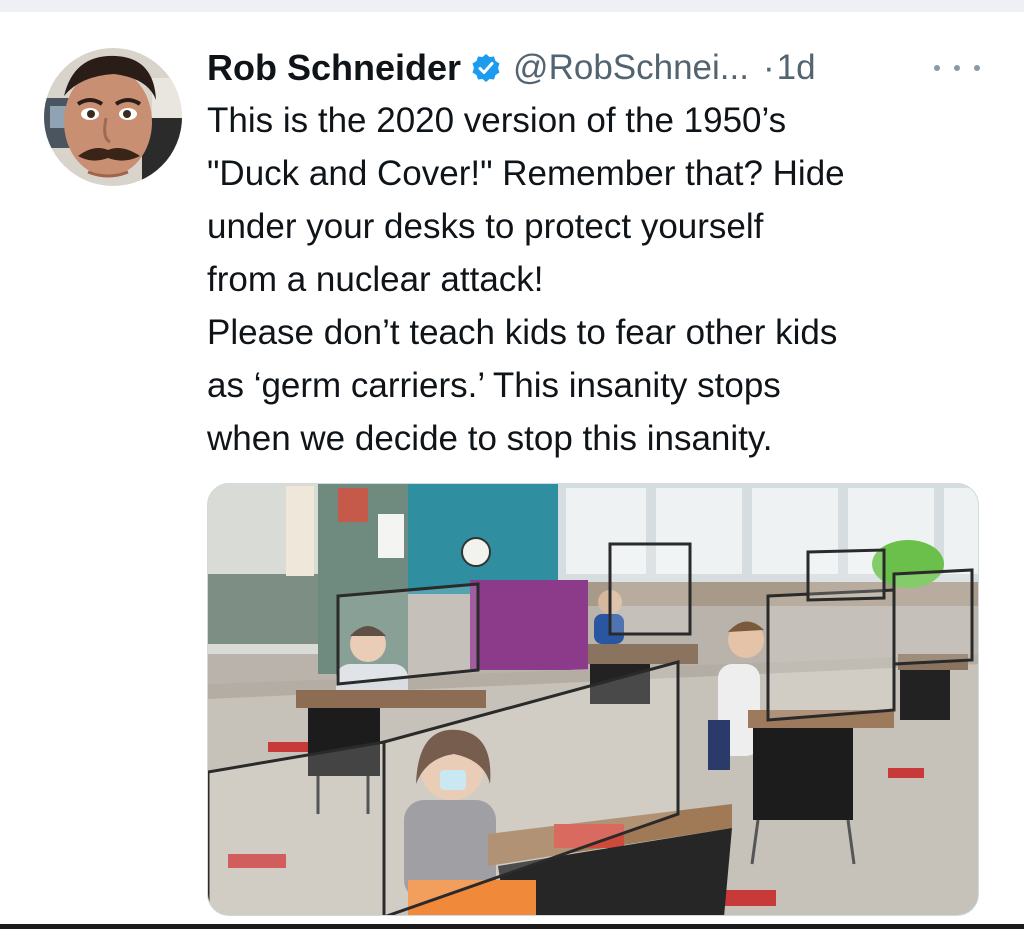  I want to click on more-options-icon, so click(957, 68).